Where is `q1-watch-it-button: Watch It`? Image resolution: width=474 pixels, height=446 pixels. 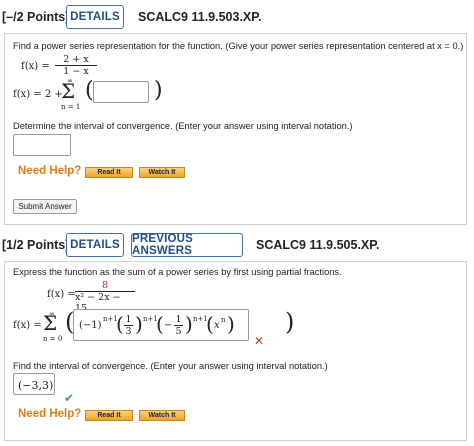 q1-watch-it-button: Watch It is located at coordinates (162, 172).